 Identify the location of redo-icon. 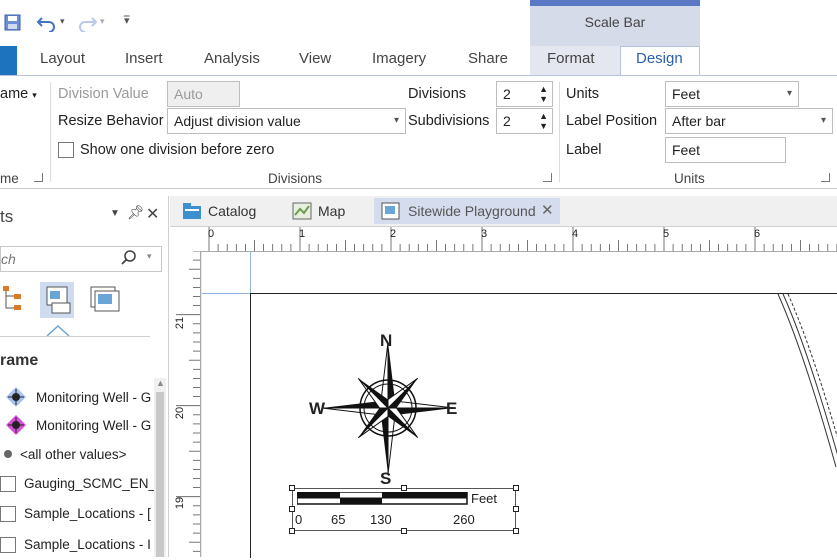
(87, 23).